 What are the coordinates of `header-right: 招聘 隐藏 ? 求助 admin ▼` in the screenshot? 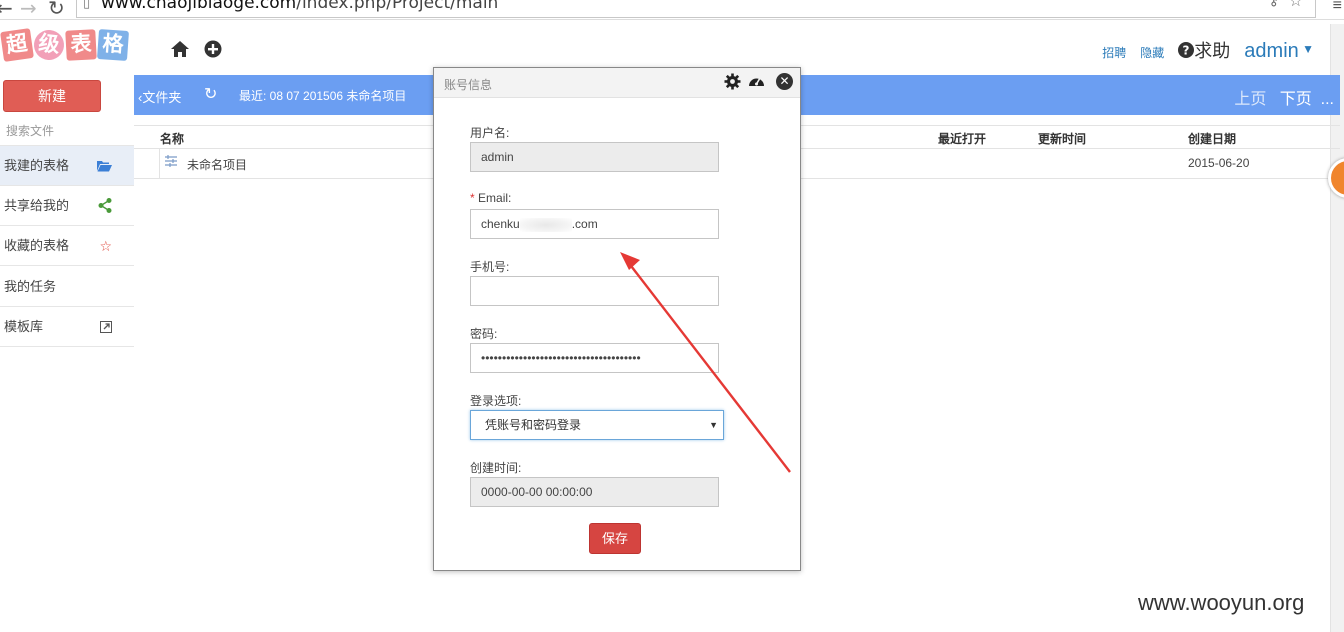 It's located at (1208, 50).